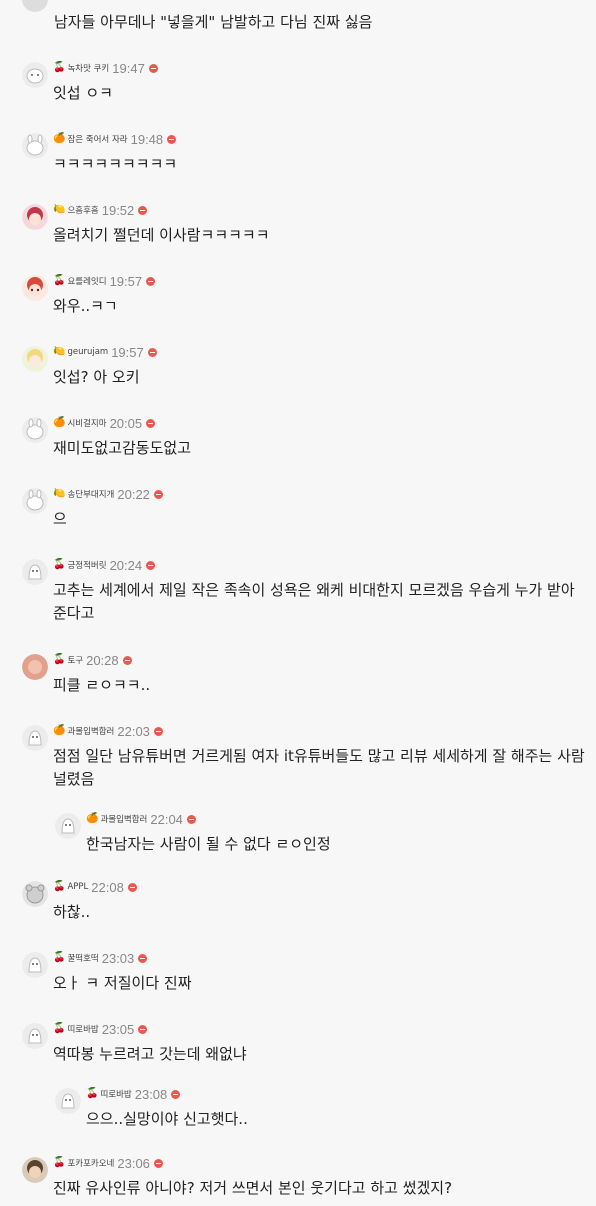 The width and height of the screenshot is (596, 1206). Describe the element at coordinates (115, 164) in the screenshot. I see `comment-text: ㅋㅋㅋㅋㅋㅋㅋㅋㅋ` at that location.